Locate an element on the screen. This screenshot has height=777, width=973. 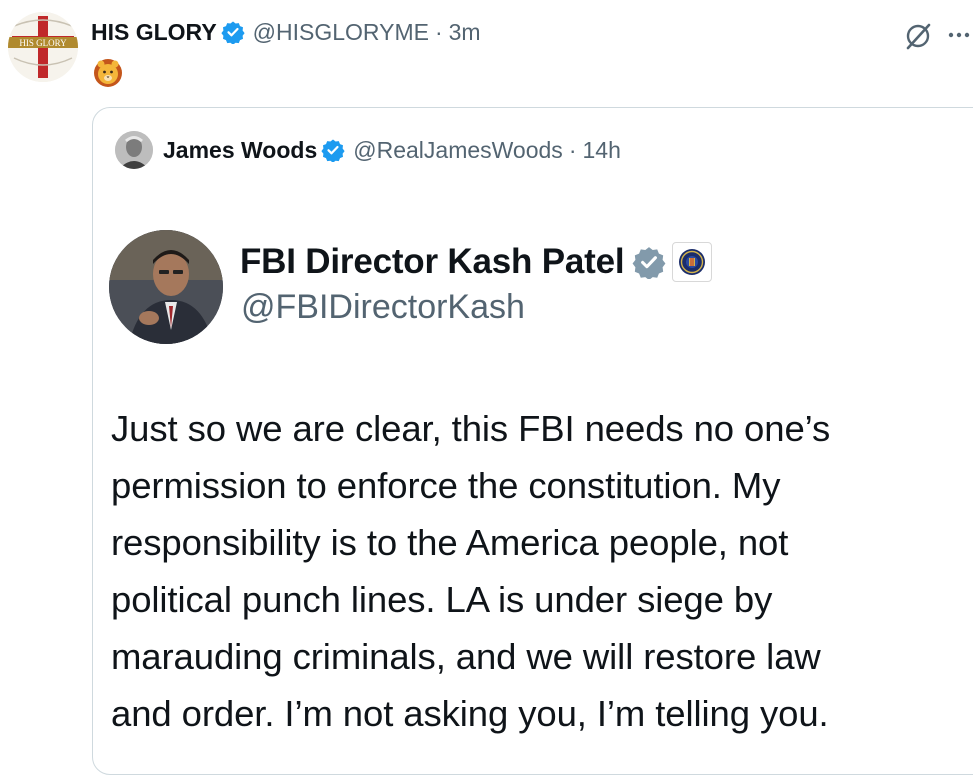
embedded-author-name: FBI Director Kash Patel is located at coordinates (476, 262).